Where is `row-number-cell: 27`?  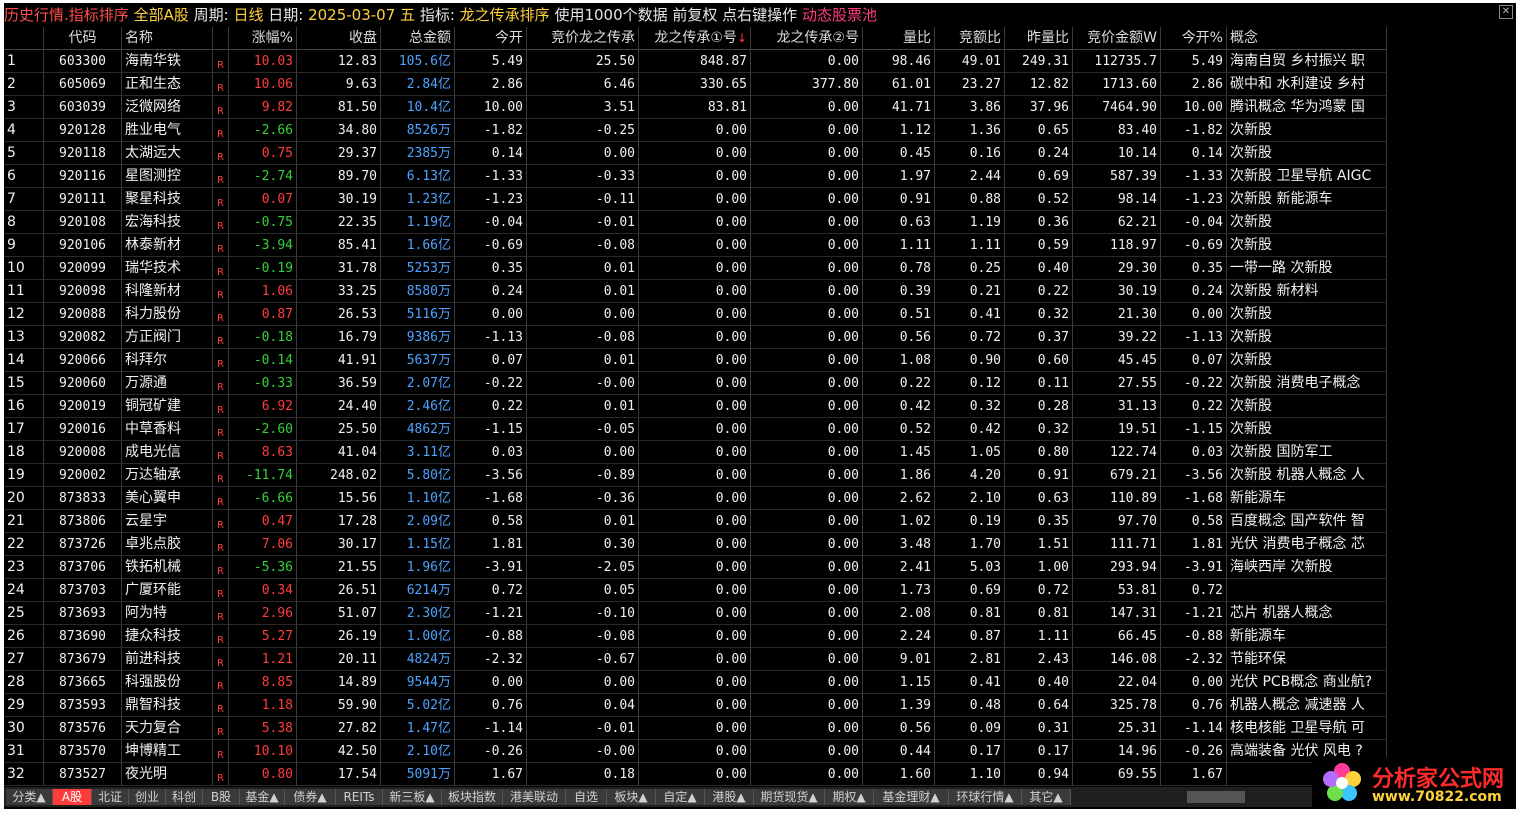 row-number-cell: 27 is located at coordinates (24, 659).